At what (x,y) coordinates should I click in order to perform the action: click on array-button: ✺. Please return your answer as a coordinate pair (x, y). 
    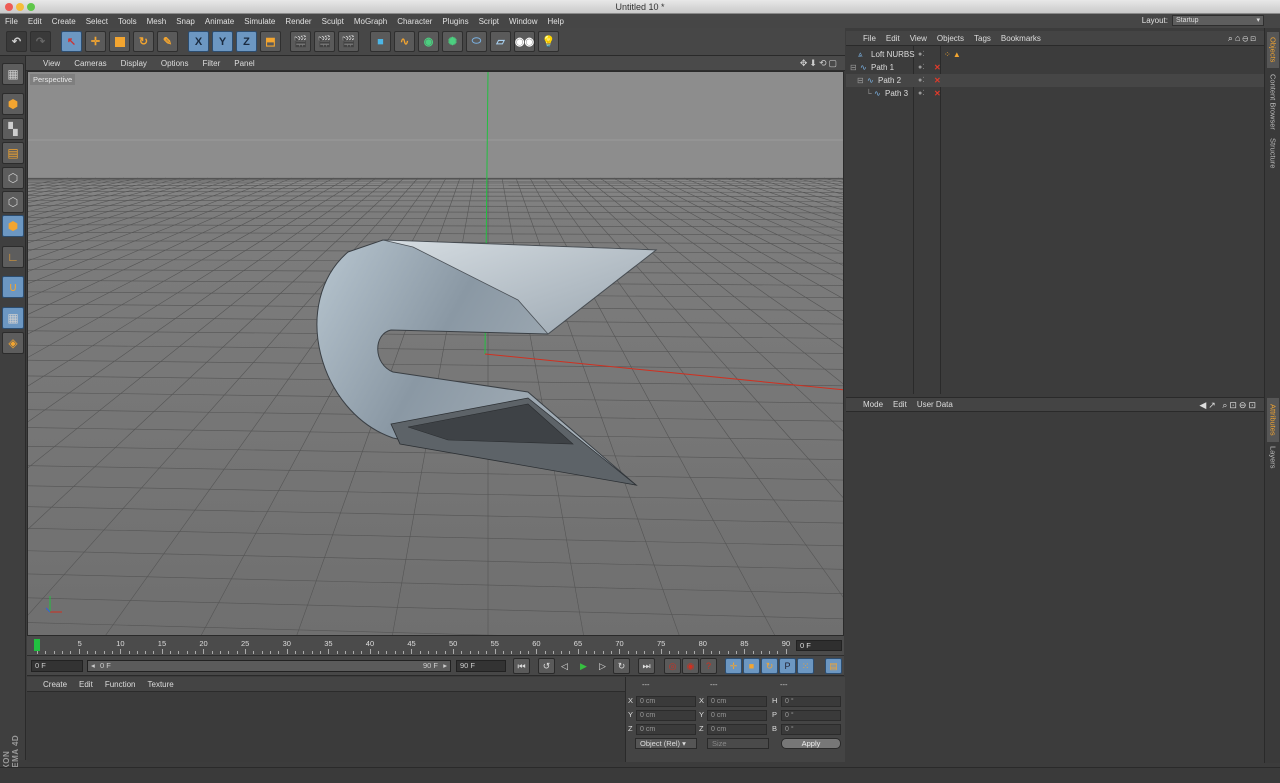
    Looking at the image, I should click on (452, 41).